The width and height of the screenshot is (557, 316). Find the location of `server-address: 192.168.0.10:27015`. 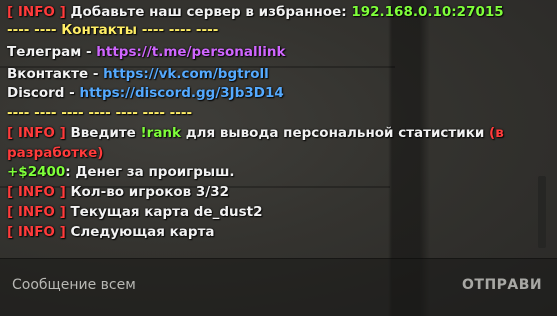

server-address: 192.168.0.10:27015 is located at coordinates (427, 12).